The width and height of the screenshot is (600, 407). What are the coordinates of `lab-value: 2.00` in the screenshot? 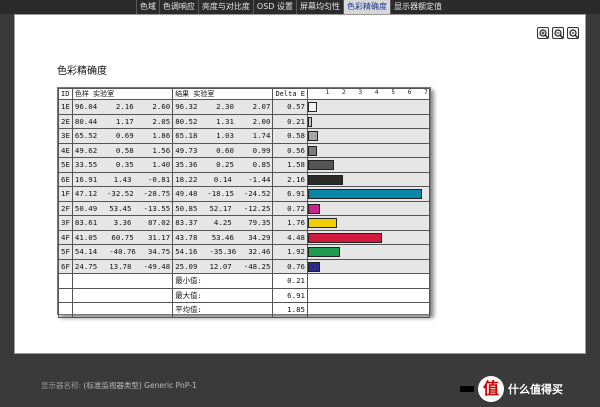 It's located at (261, 121).